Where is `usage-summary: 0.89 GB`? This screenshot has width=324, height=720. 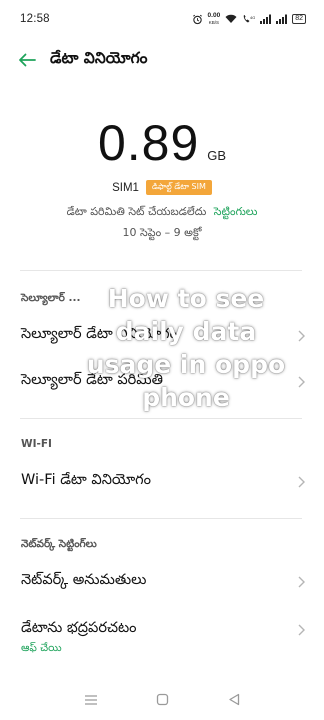
usage-summary: 0.89 GB is located at coordinates (162, 143).